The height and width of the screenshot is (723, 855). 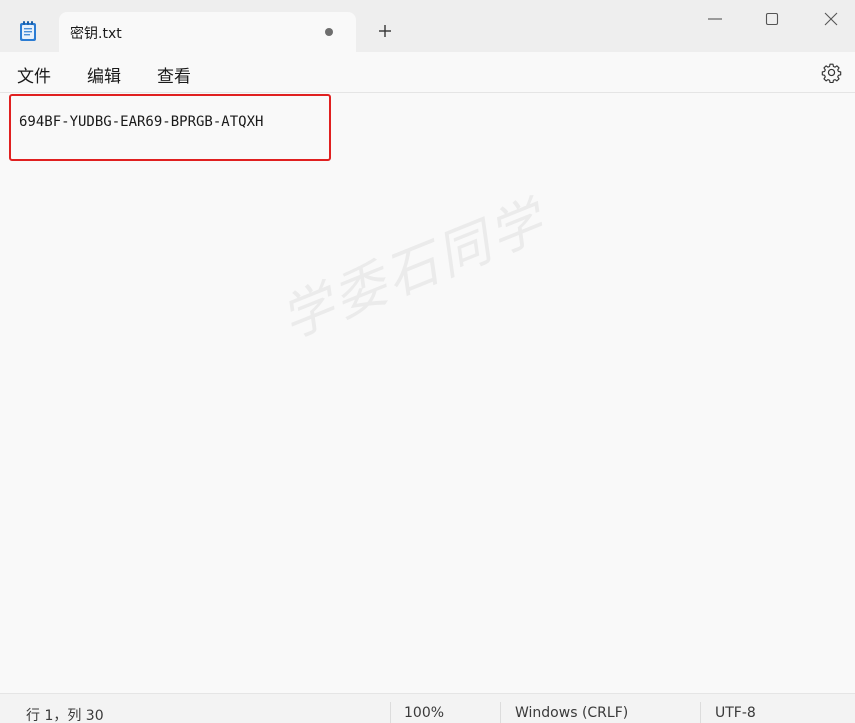 What do you see at coordinates (772, 19) in the screenshot?
I see `maximize-icon` at bounding box center [772, 19].